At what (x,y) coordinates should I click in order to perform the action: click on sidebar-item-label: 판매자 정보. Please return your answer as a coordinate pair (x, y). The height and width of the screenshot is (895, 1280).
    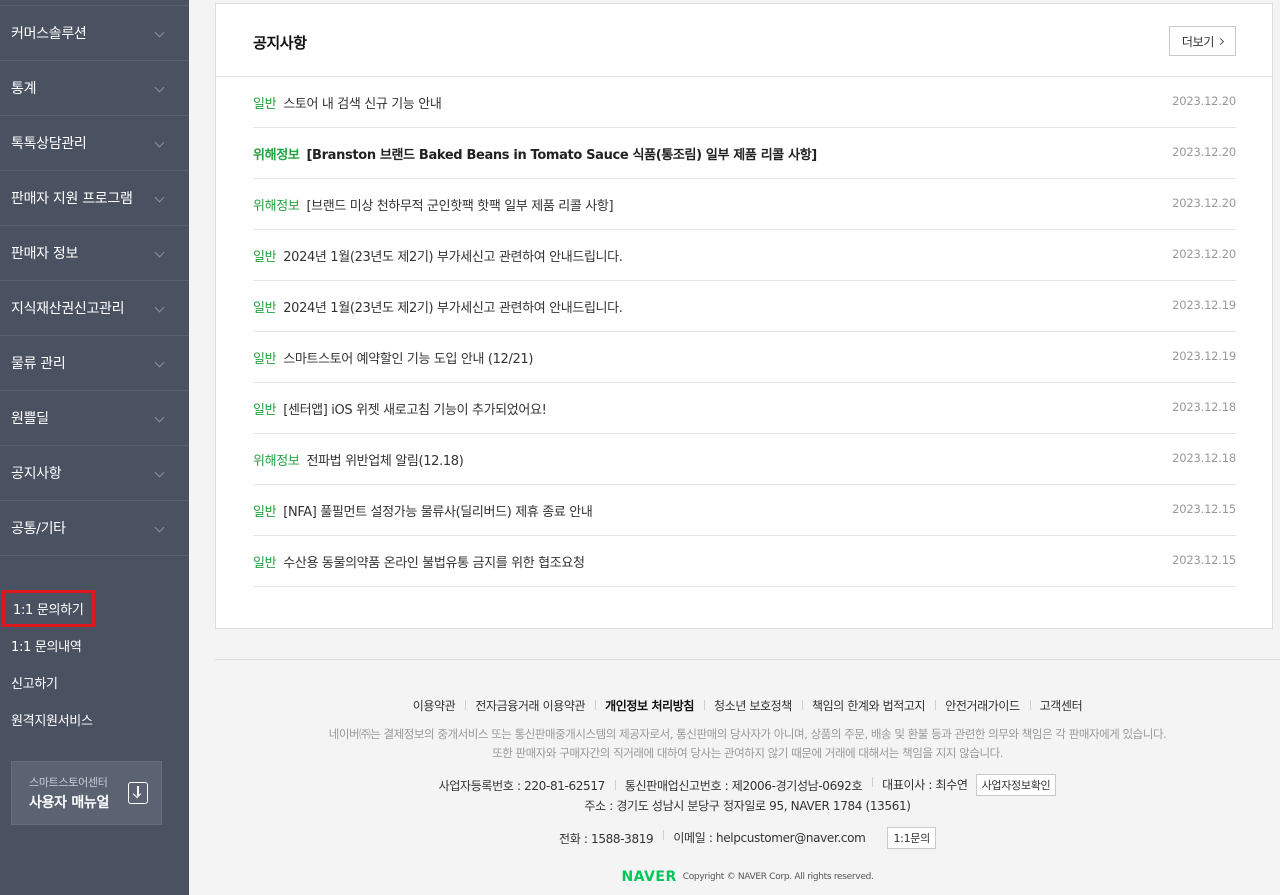
    Looking at the image, I should click on (45, 254).